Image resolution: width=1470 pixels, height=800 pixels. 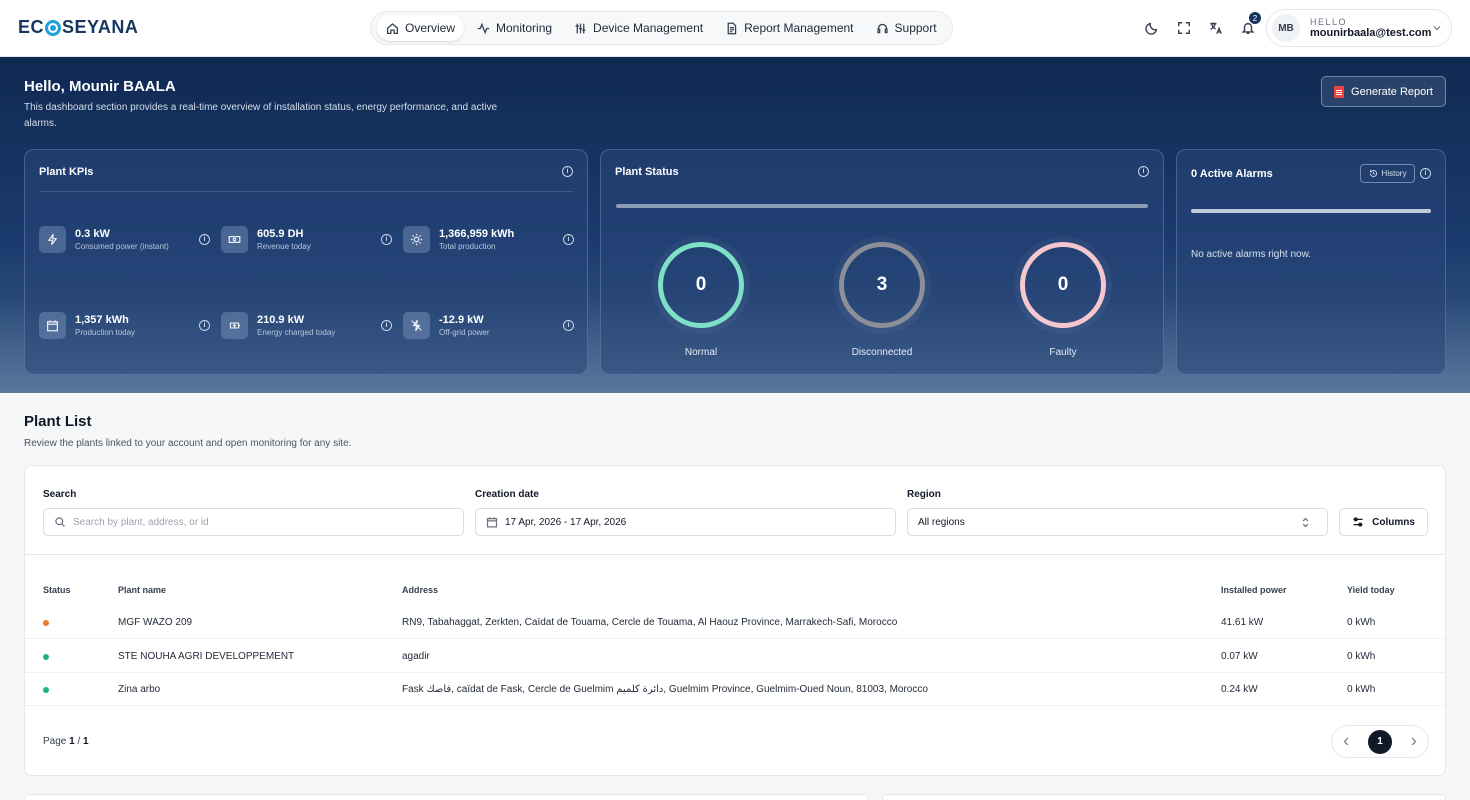 I want to click on sun-icon, so click(x=416, y=239).